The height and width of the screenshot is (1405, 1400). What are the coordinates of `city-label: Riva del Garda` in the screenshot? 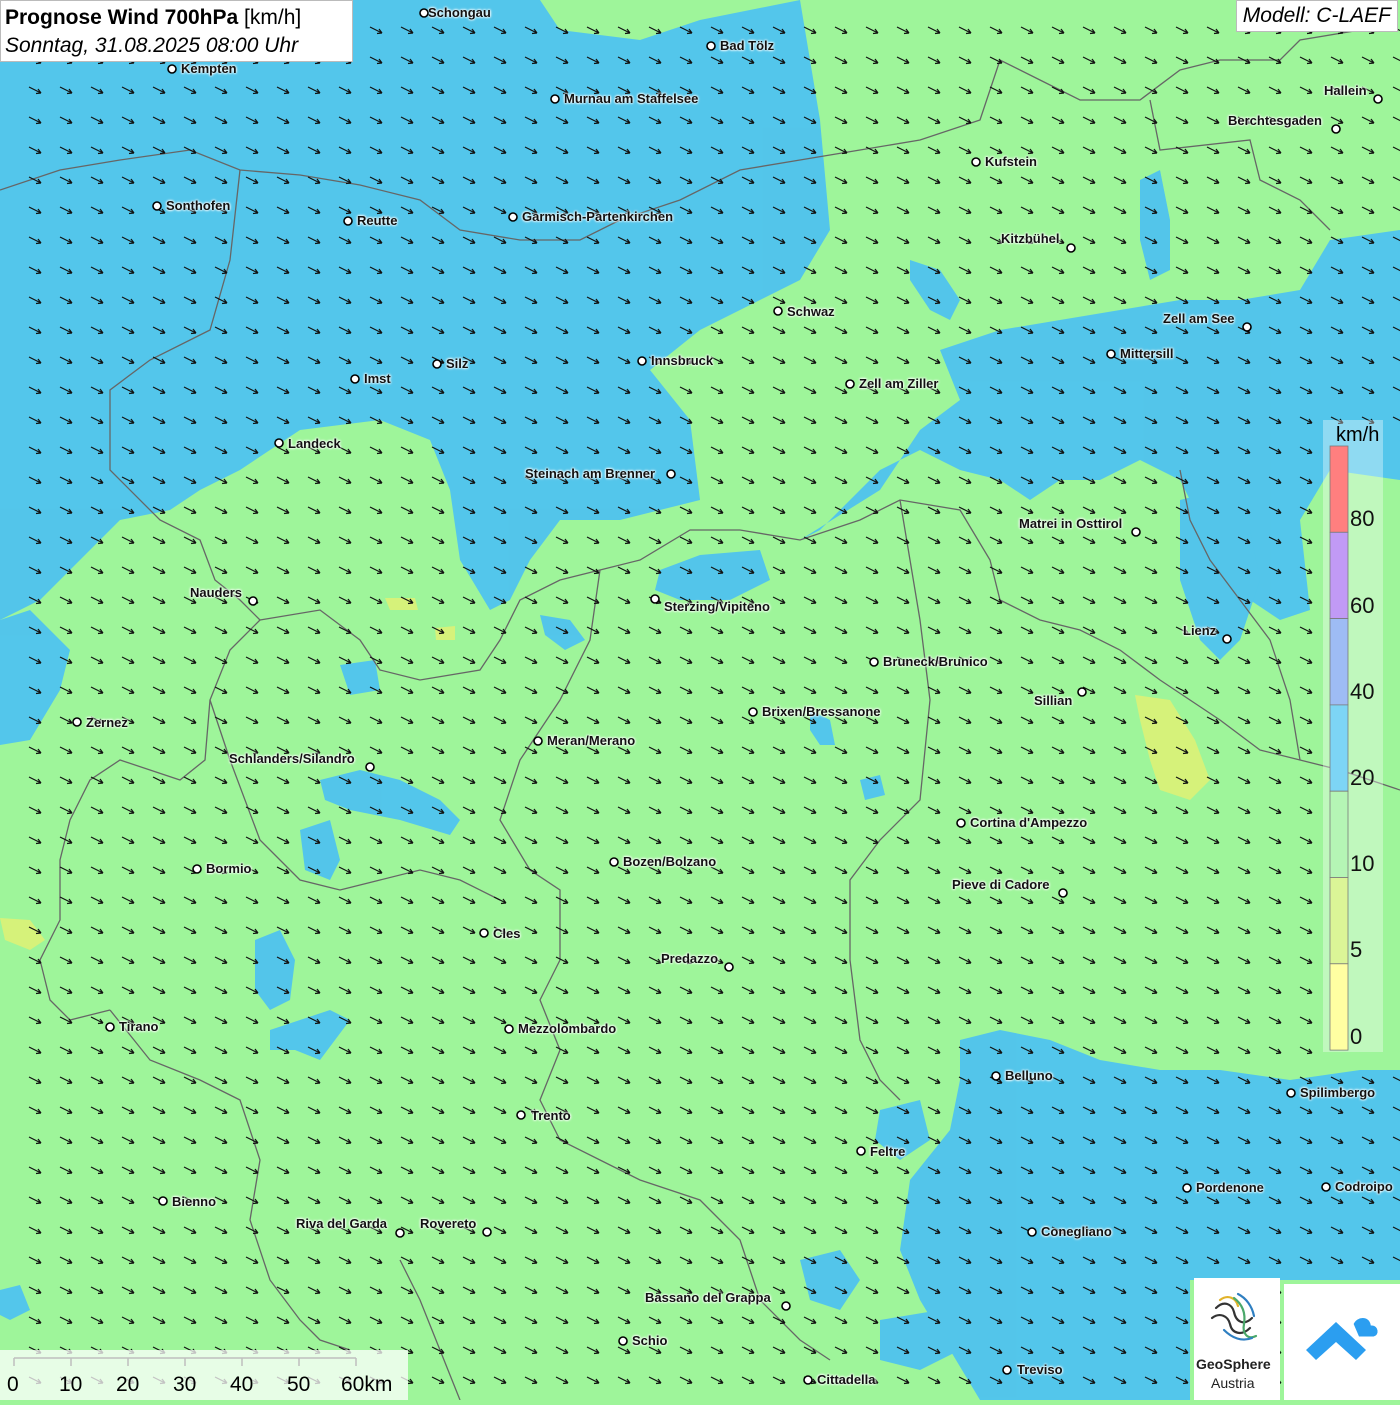 It's located at (342, 1223).